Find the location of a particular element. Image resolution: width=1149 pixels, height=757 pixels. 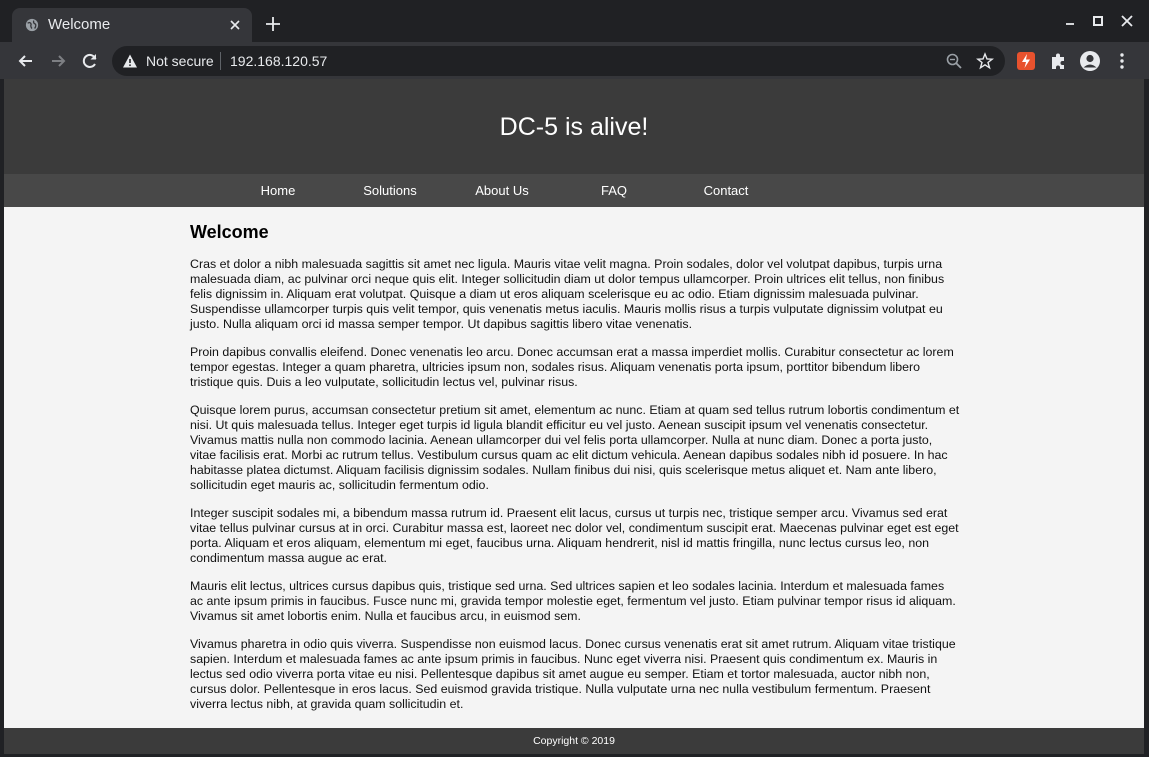

new-tab-icon is located at coordinates (273, 24).